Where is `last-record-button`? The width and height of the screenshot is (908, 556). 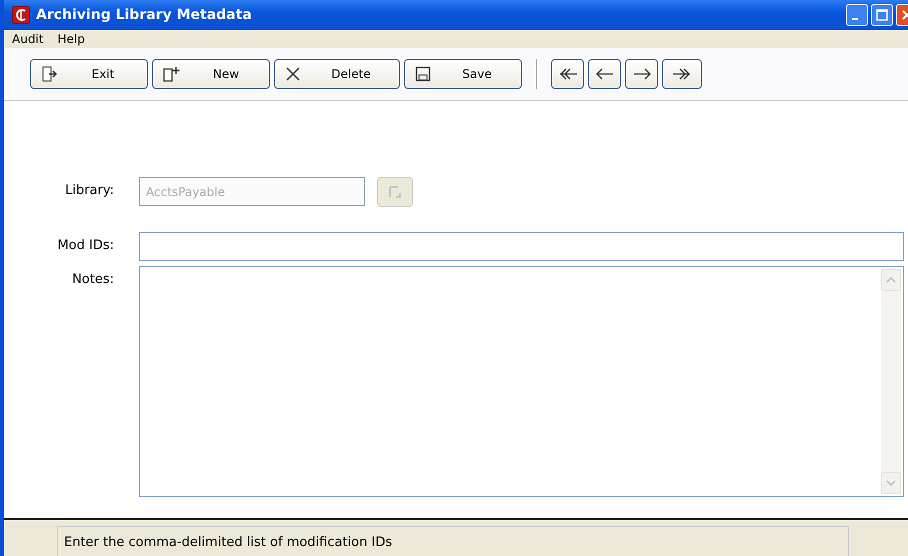
last-record-button is located at coordinates (682, 74).